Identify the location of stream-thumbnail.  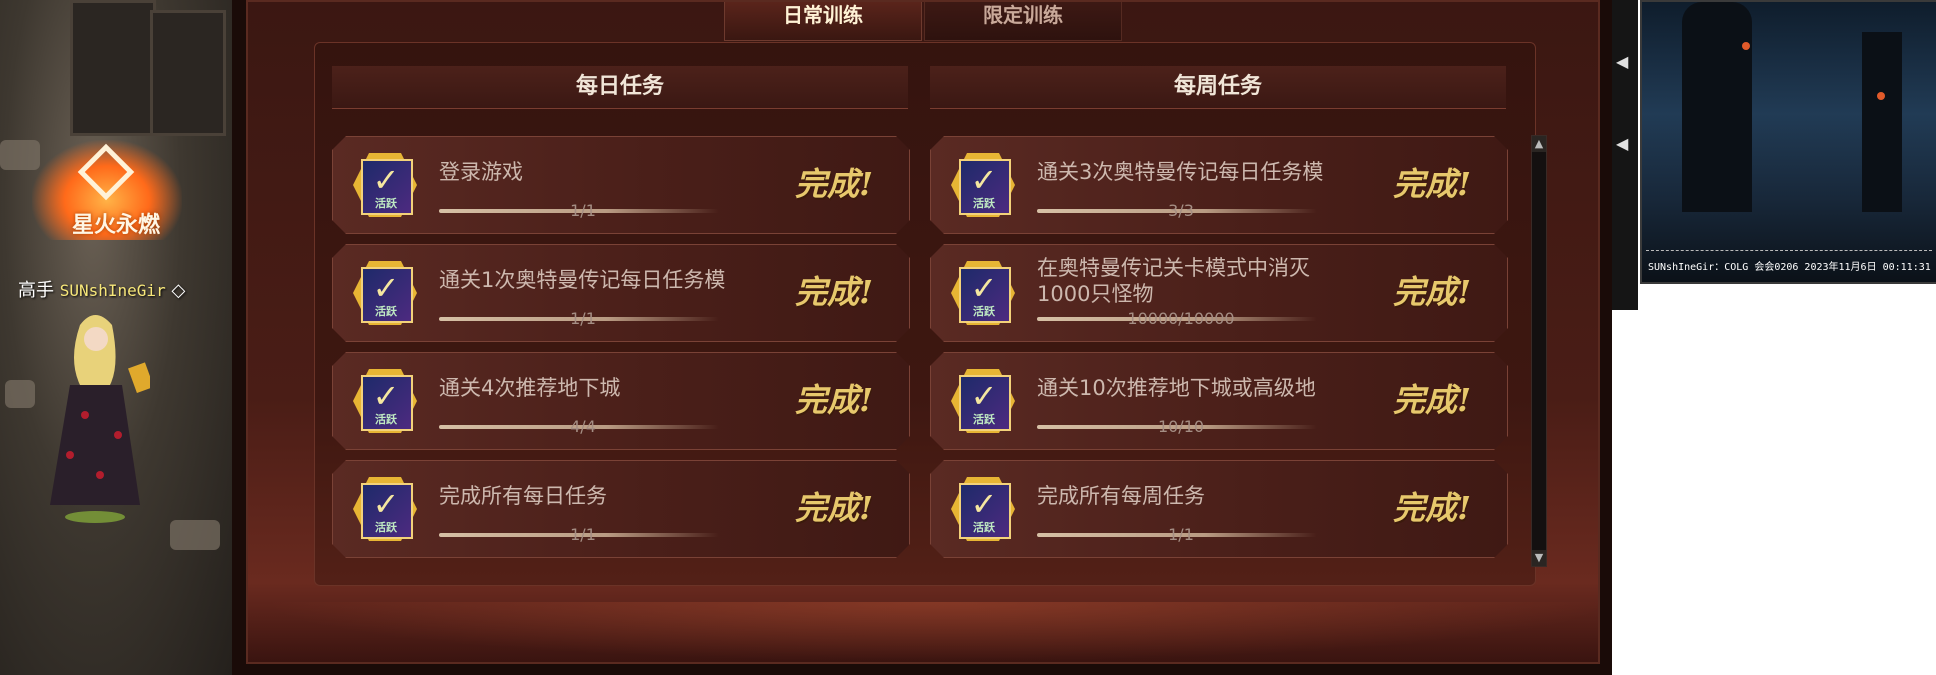
(1788, 142).